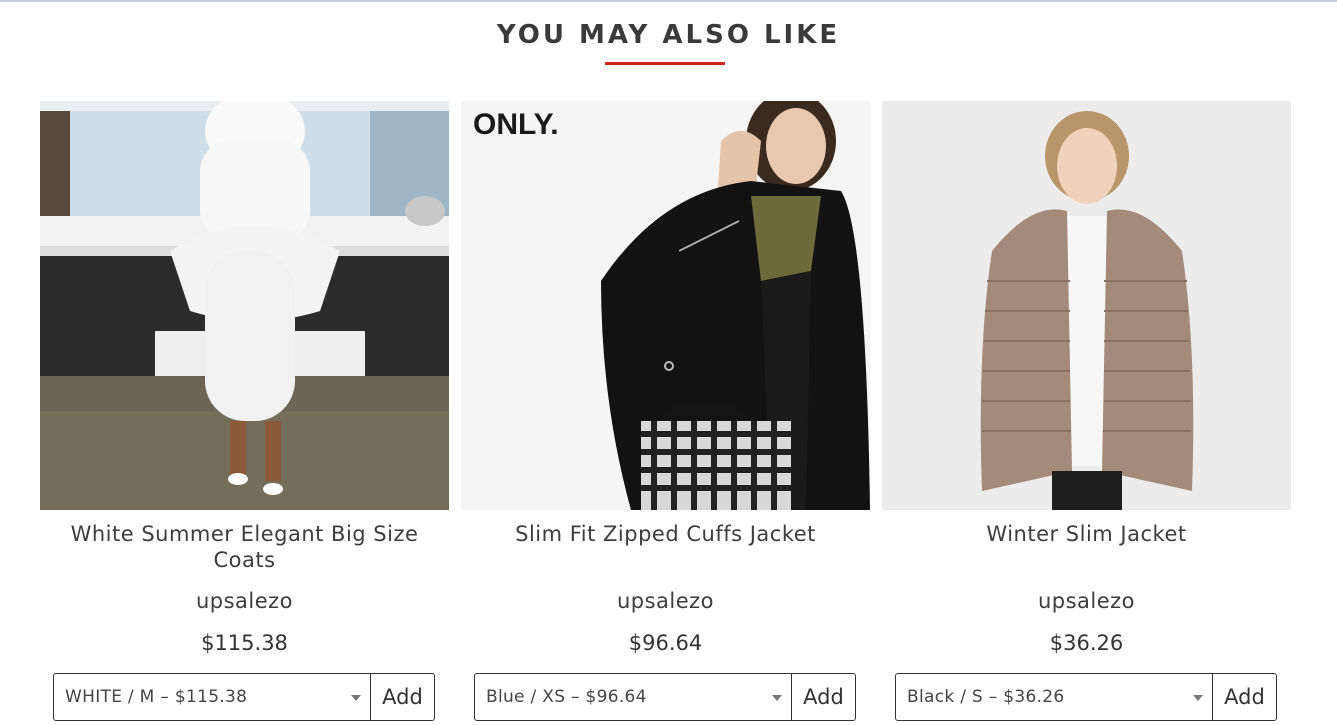 The width and height of the screenshot is (1337, 725). Describe the element at coordinates (665, 643) in the screenshot. I see `product-price: $96.64` at that location.